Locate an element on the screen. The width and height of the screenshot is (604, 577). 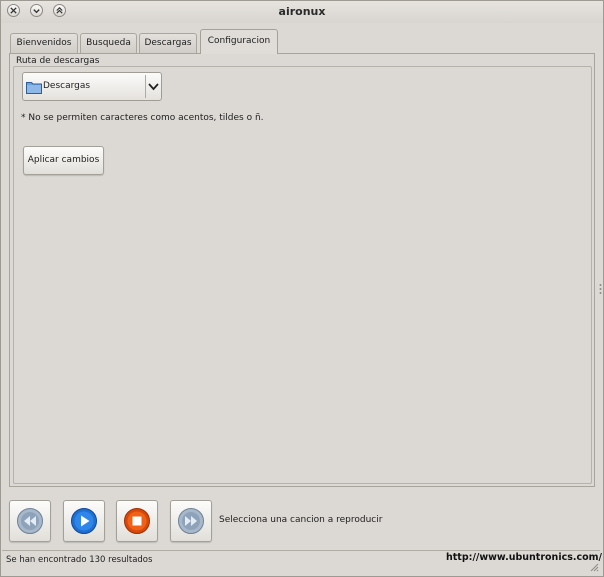
play-button is located at coordinates (84, 521).